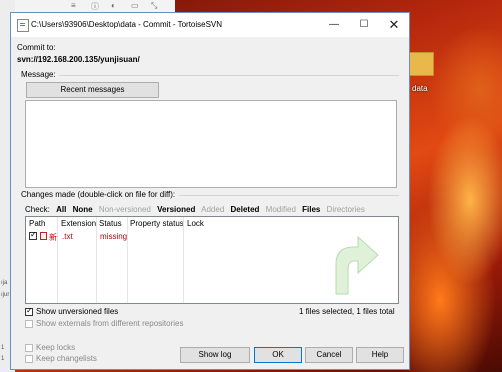 Image resolution: width=502 pixels, height=372 pixels. Describe the element at coordinates (29, 324) in the screenshot. I see `show-externals-checkbox` at that location.